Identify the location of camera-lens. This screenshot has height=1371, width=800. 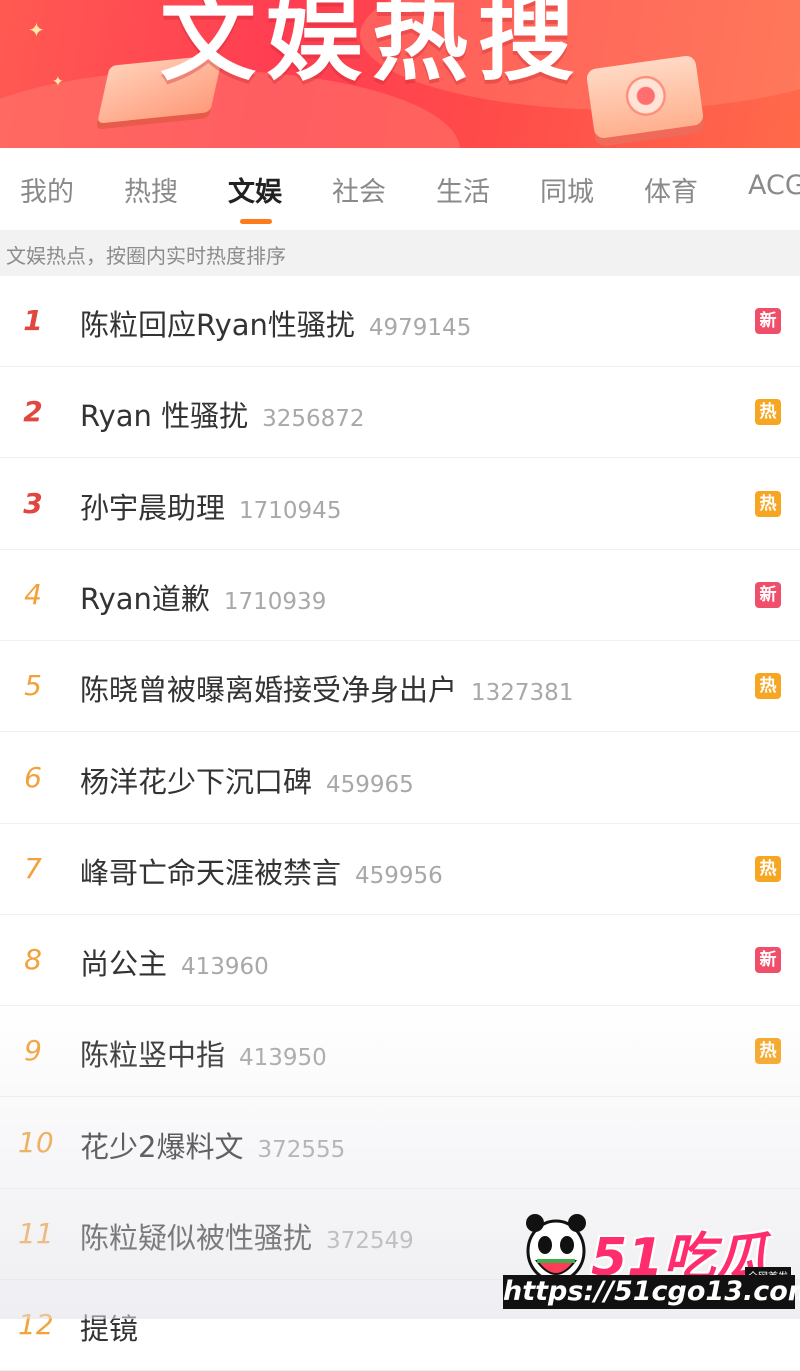
(646, 96).